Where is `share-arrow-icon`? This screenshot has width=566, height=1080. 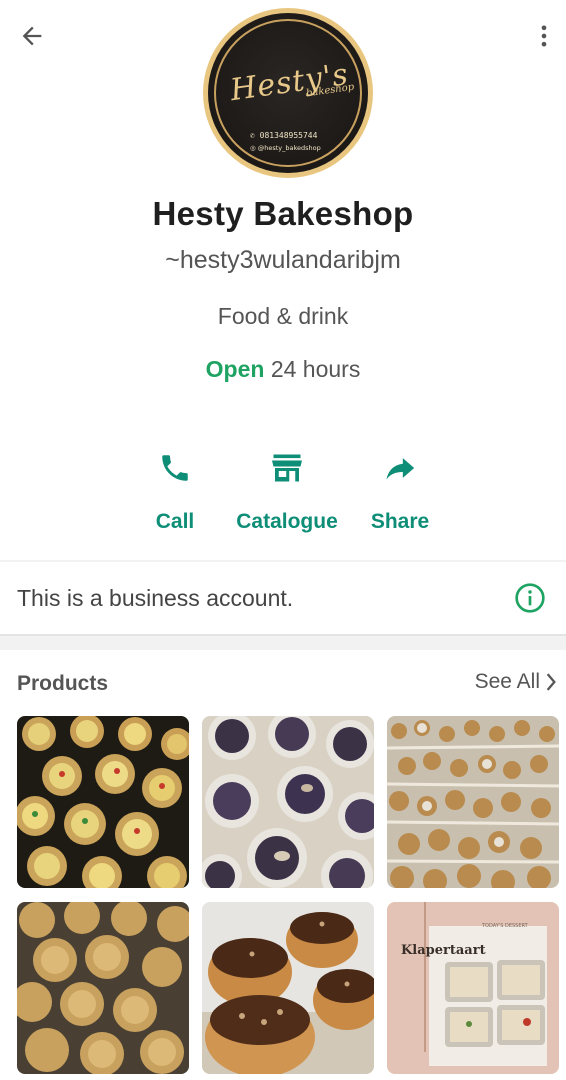 share-arrow-icon is located at coordinates (400, 469).